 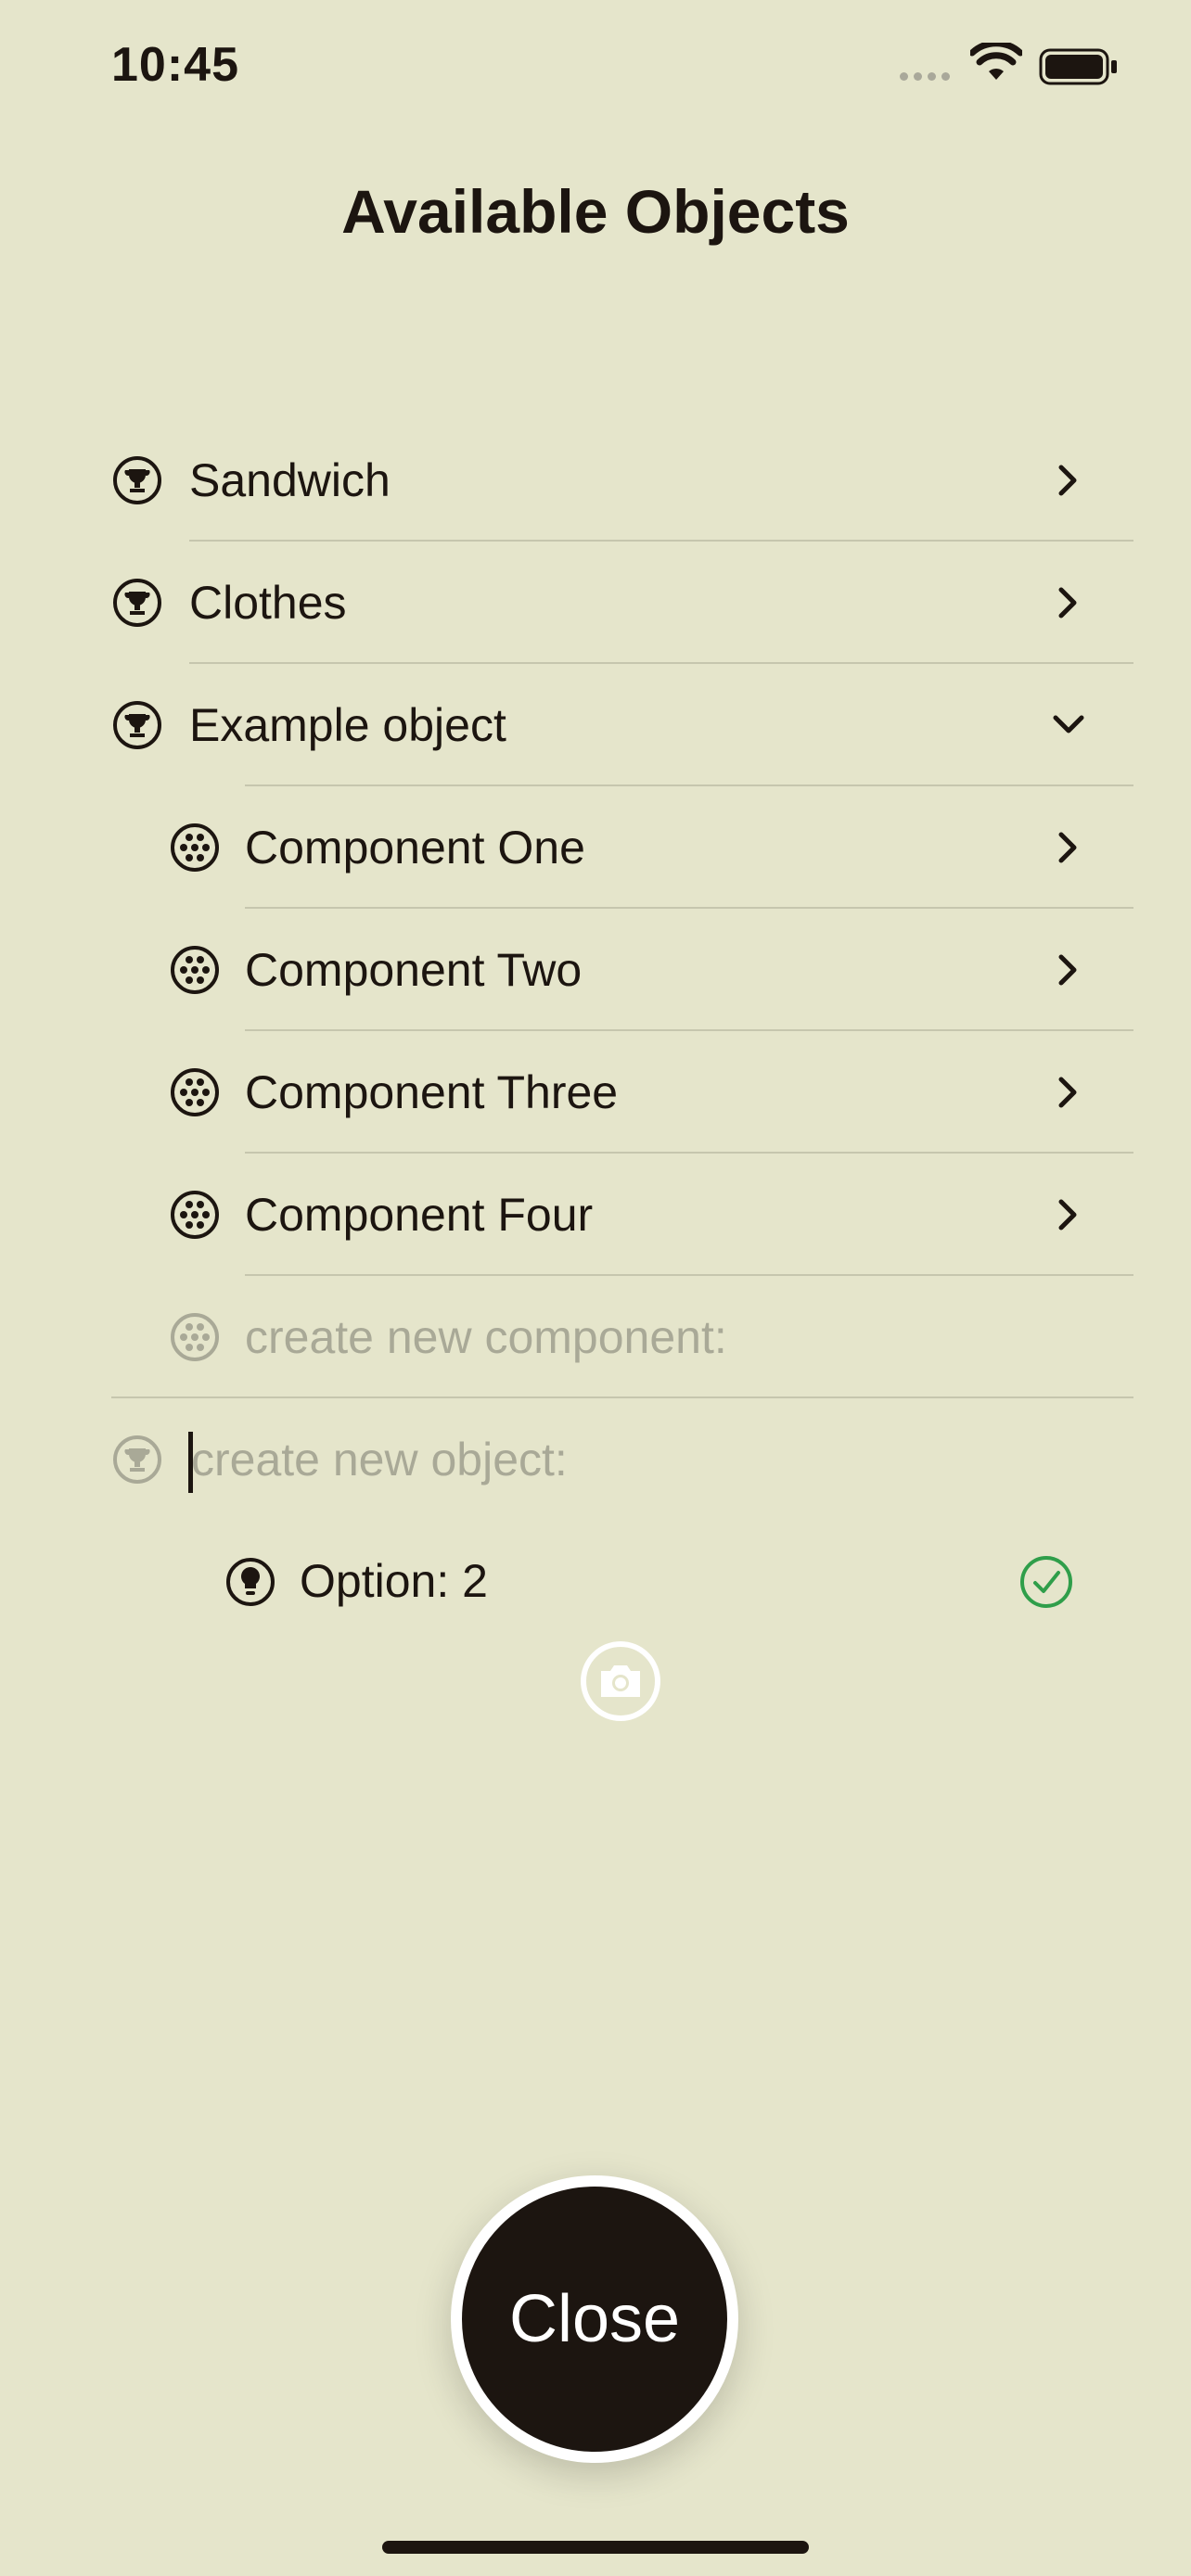 What do you see at coordinates (394, 1581) in the screenshot?
I see `option-label: Option: 2` at bounding box center [394, 1581].